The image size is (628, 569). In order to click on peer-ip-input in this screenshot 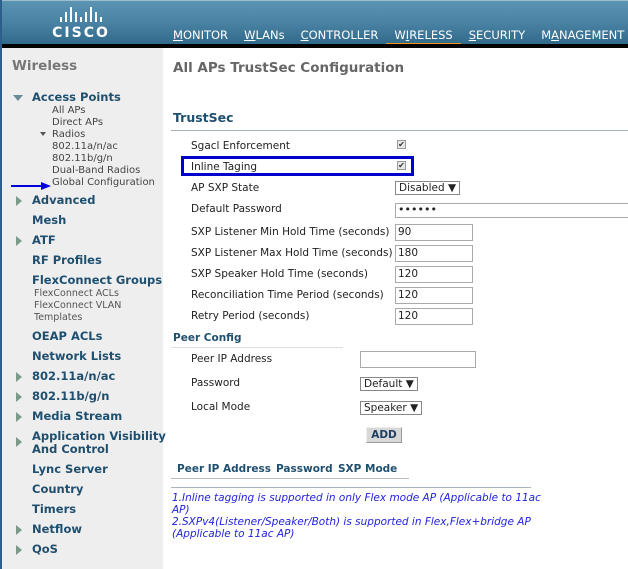, I will do `click(418, 359)`.